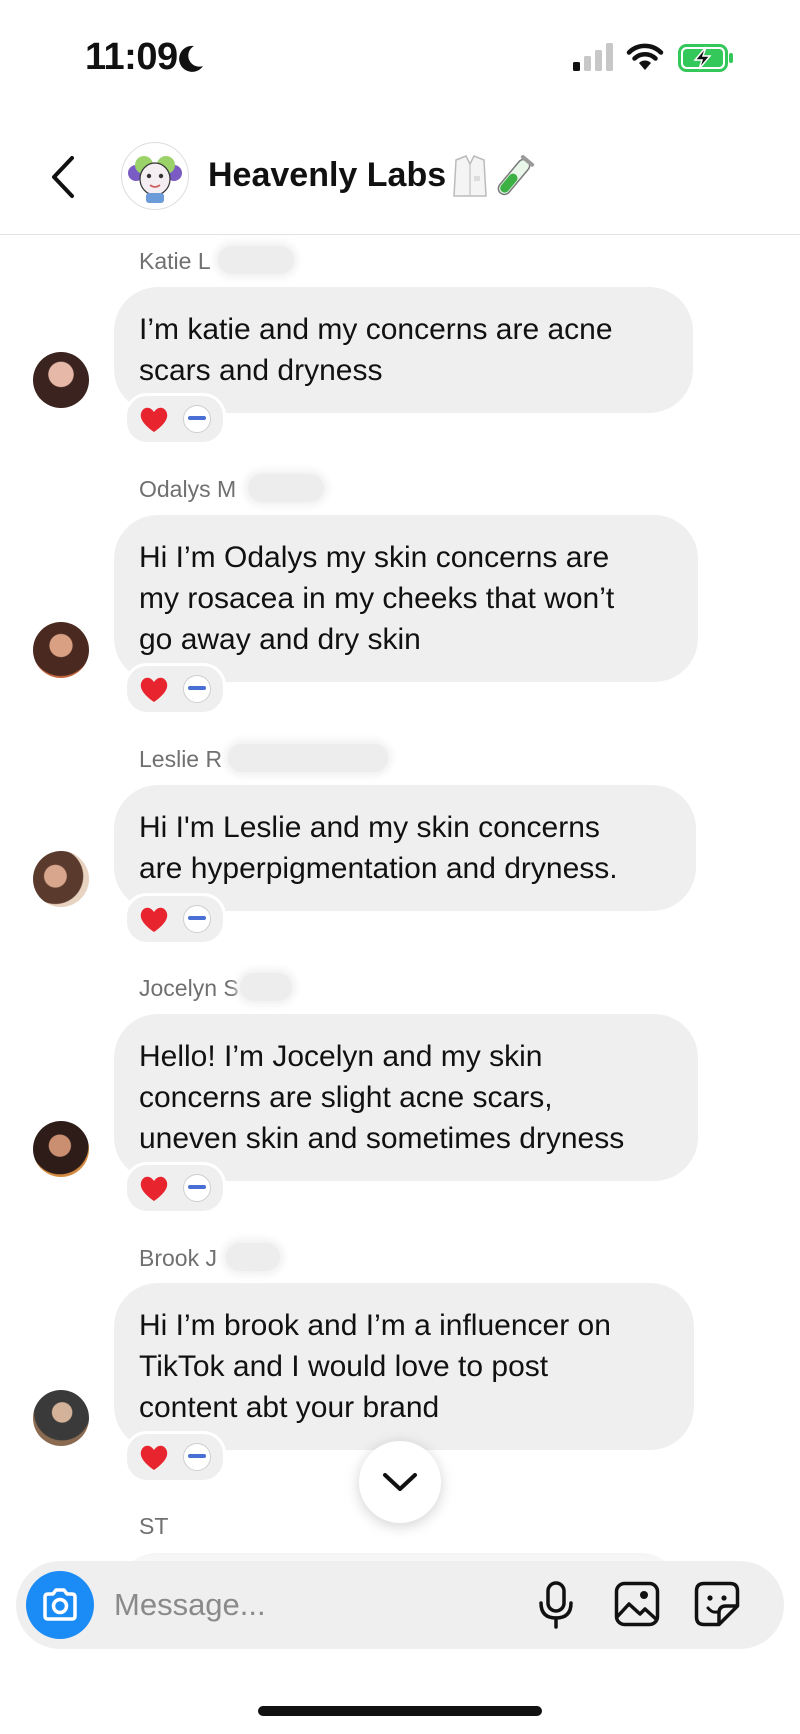 The width and height of the screenshot is (800, 1734). Describe the element at coordinates (494, 176) in the screenshot. I see `lab-coat-and-test-tube-icon` at that location.